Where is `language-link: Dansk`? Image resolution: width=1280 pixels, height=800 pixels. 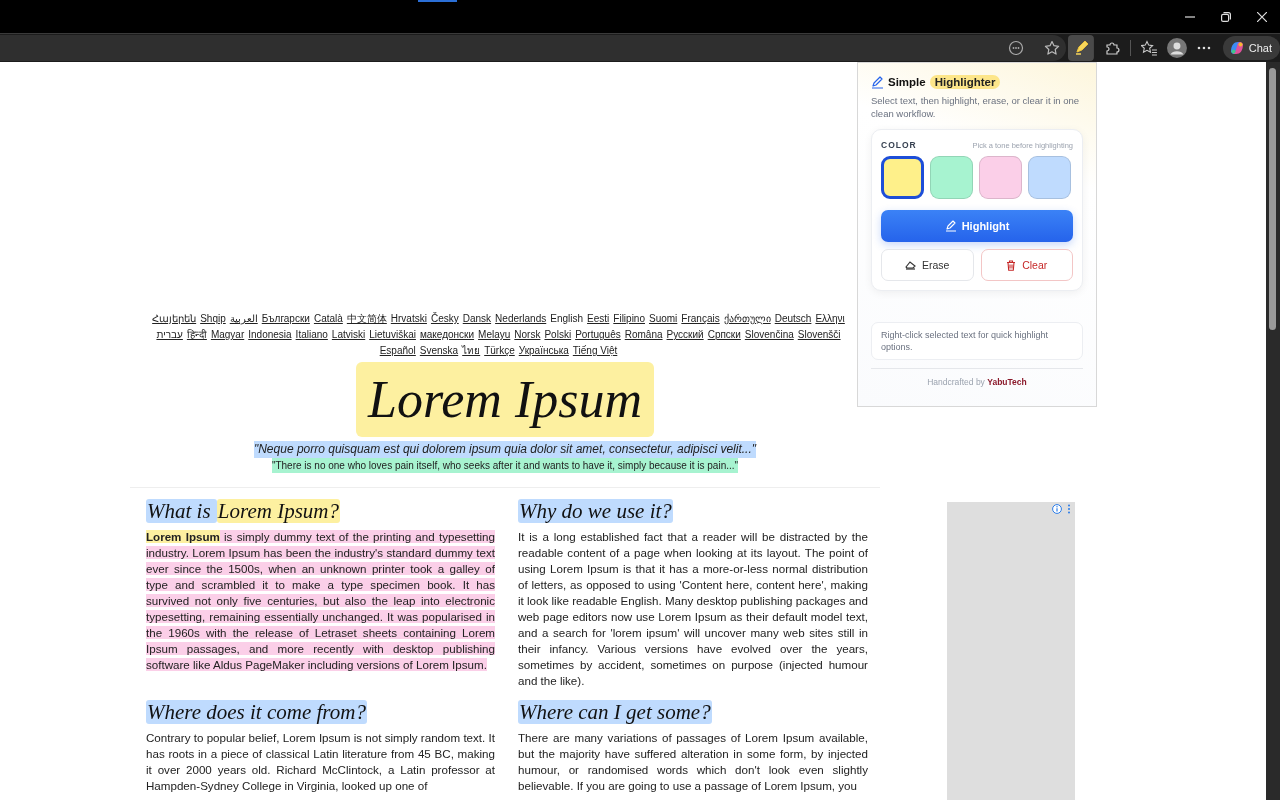 language-link: Dansk is located at coordinates (477, 319).